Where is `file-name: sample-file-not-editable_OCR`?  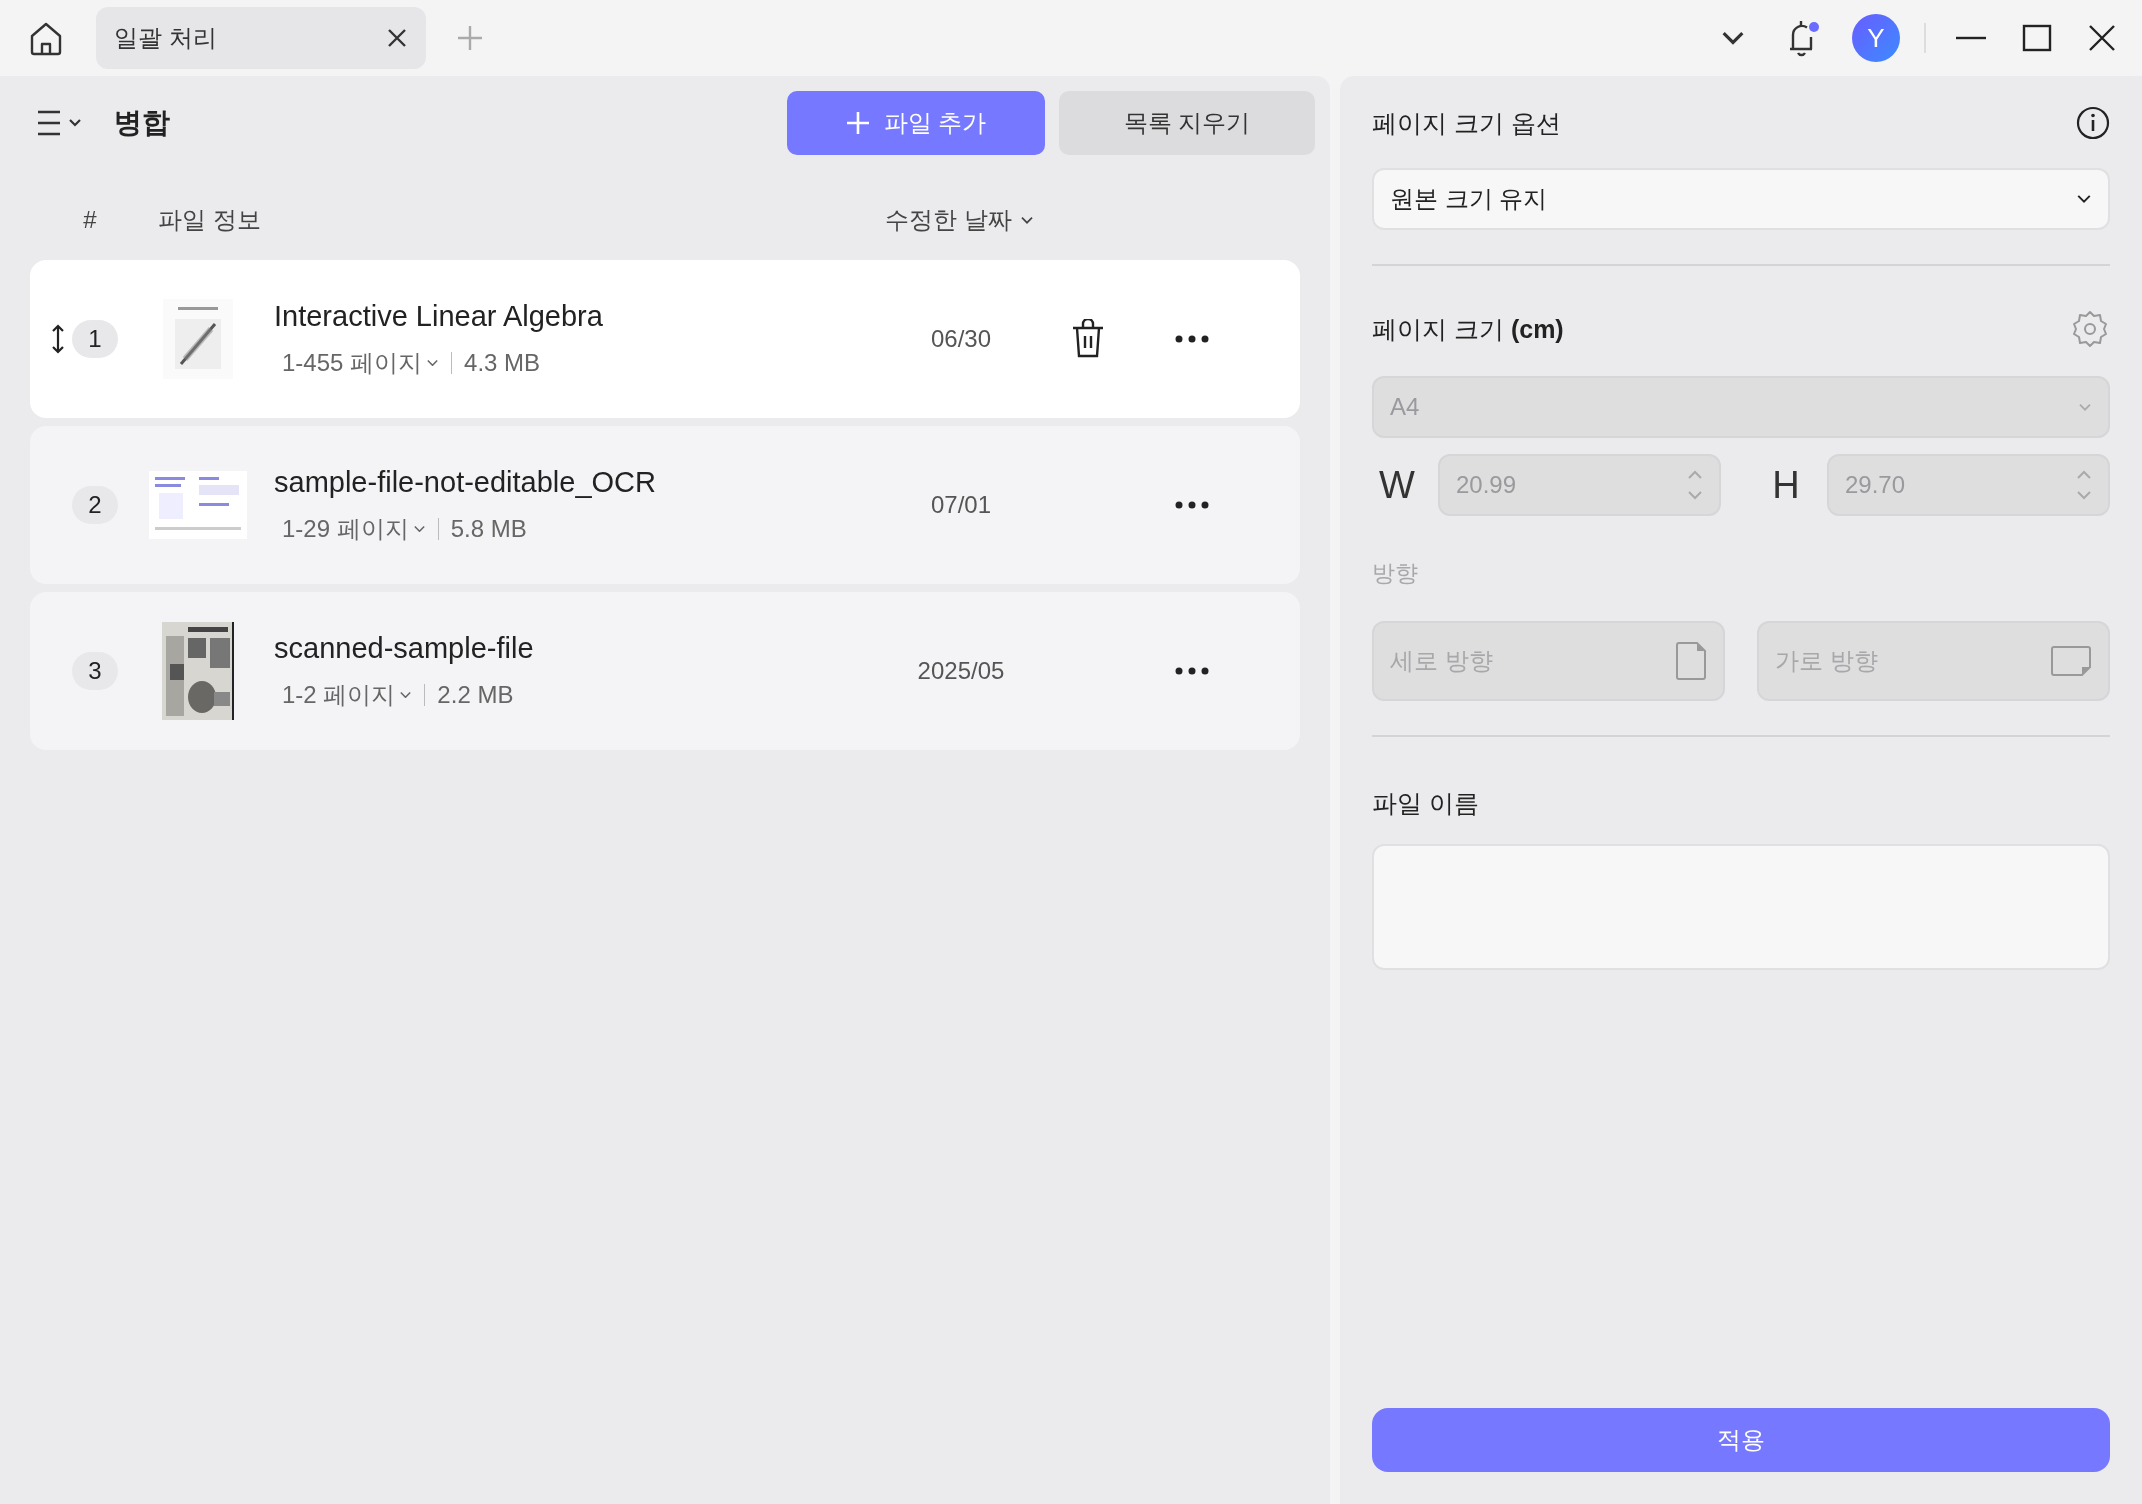
file-name: sample-file-not-editable_OCR is located at coordinates (465, 482).